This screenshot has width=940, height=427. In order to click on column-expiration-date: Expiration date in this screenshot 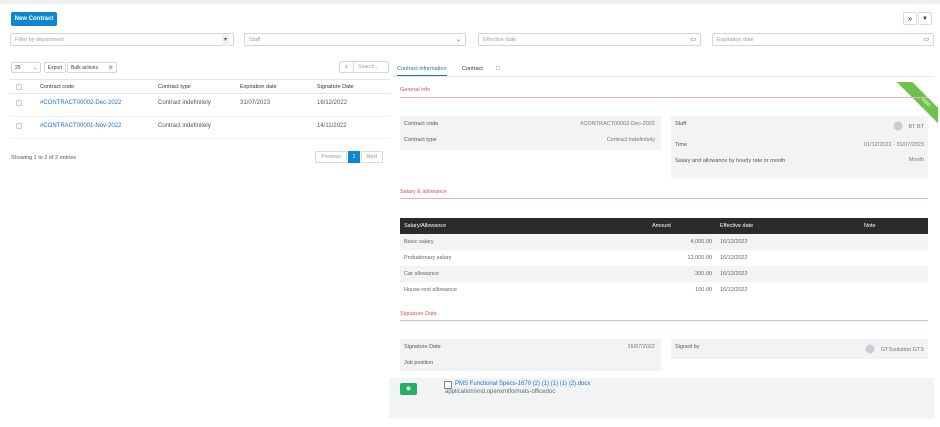, I will do `click(258, 87)`.